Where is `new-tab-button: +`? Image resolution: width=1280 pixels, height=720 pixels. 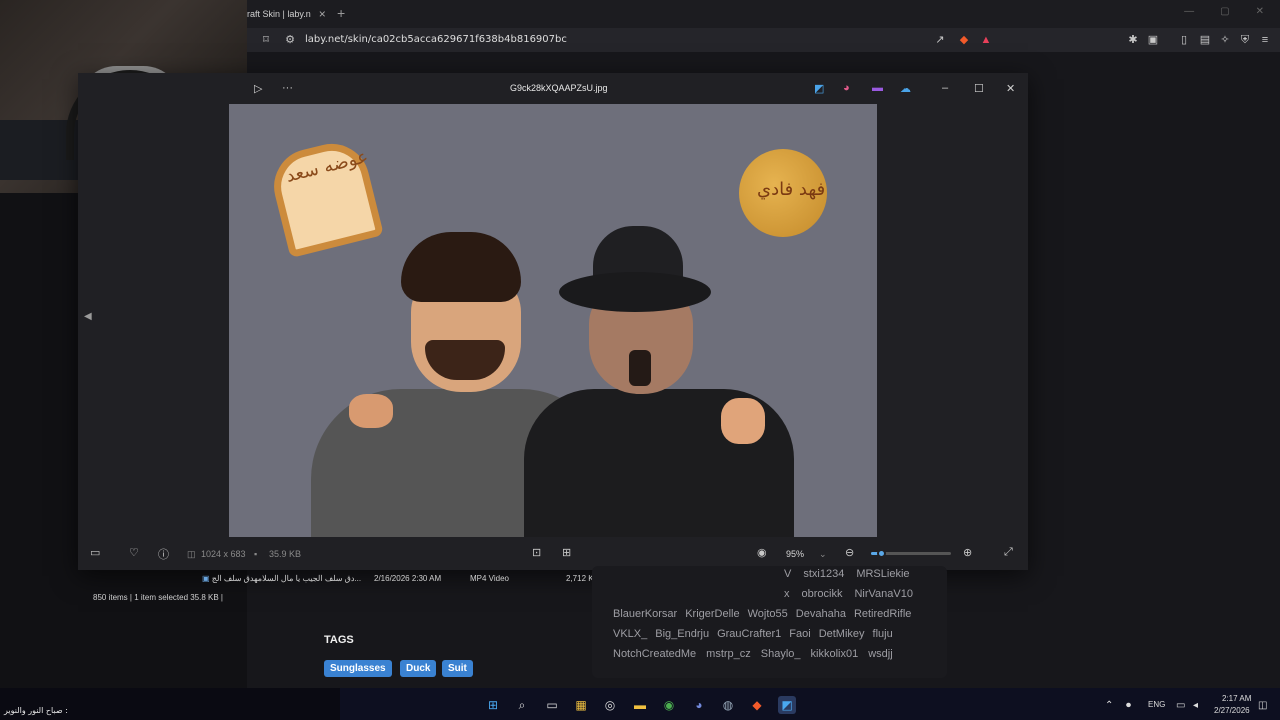 new-tab-button: + is located at coordinates (341, 13).